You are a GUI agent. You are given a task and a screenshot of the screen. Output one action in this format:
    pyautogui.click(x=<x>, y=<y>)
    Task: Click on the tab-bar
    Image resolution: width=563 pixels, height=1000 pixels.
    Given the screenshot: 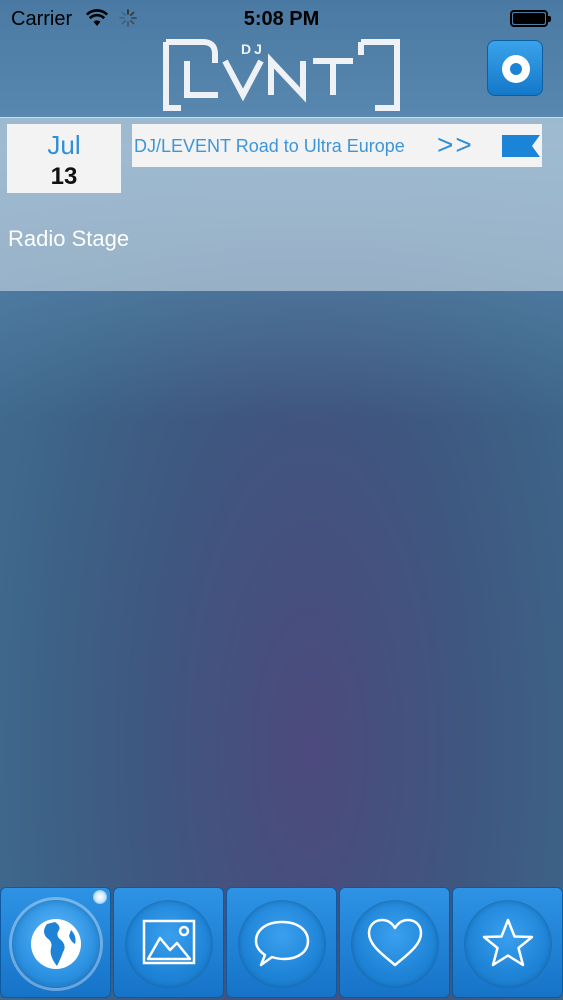 What is the action you would take?
    pyautogui.click(x=281, y=943)
    